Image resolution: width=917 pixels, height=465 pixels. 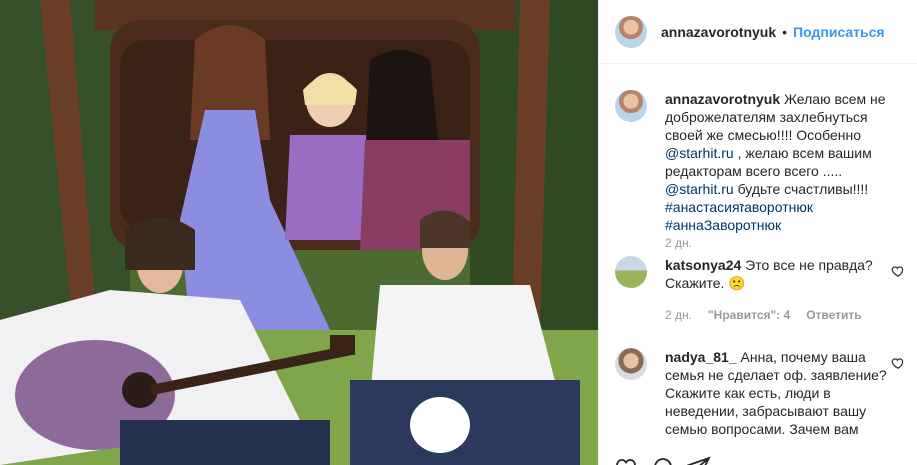 I want to click on hashtag-link-2: #аннаЗаворотнюк, so click(x=723, y=225).